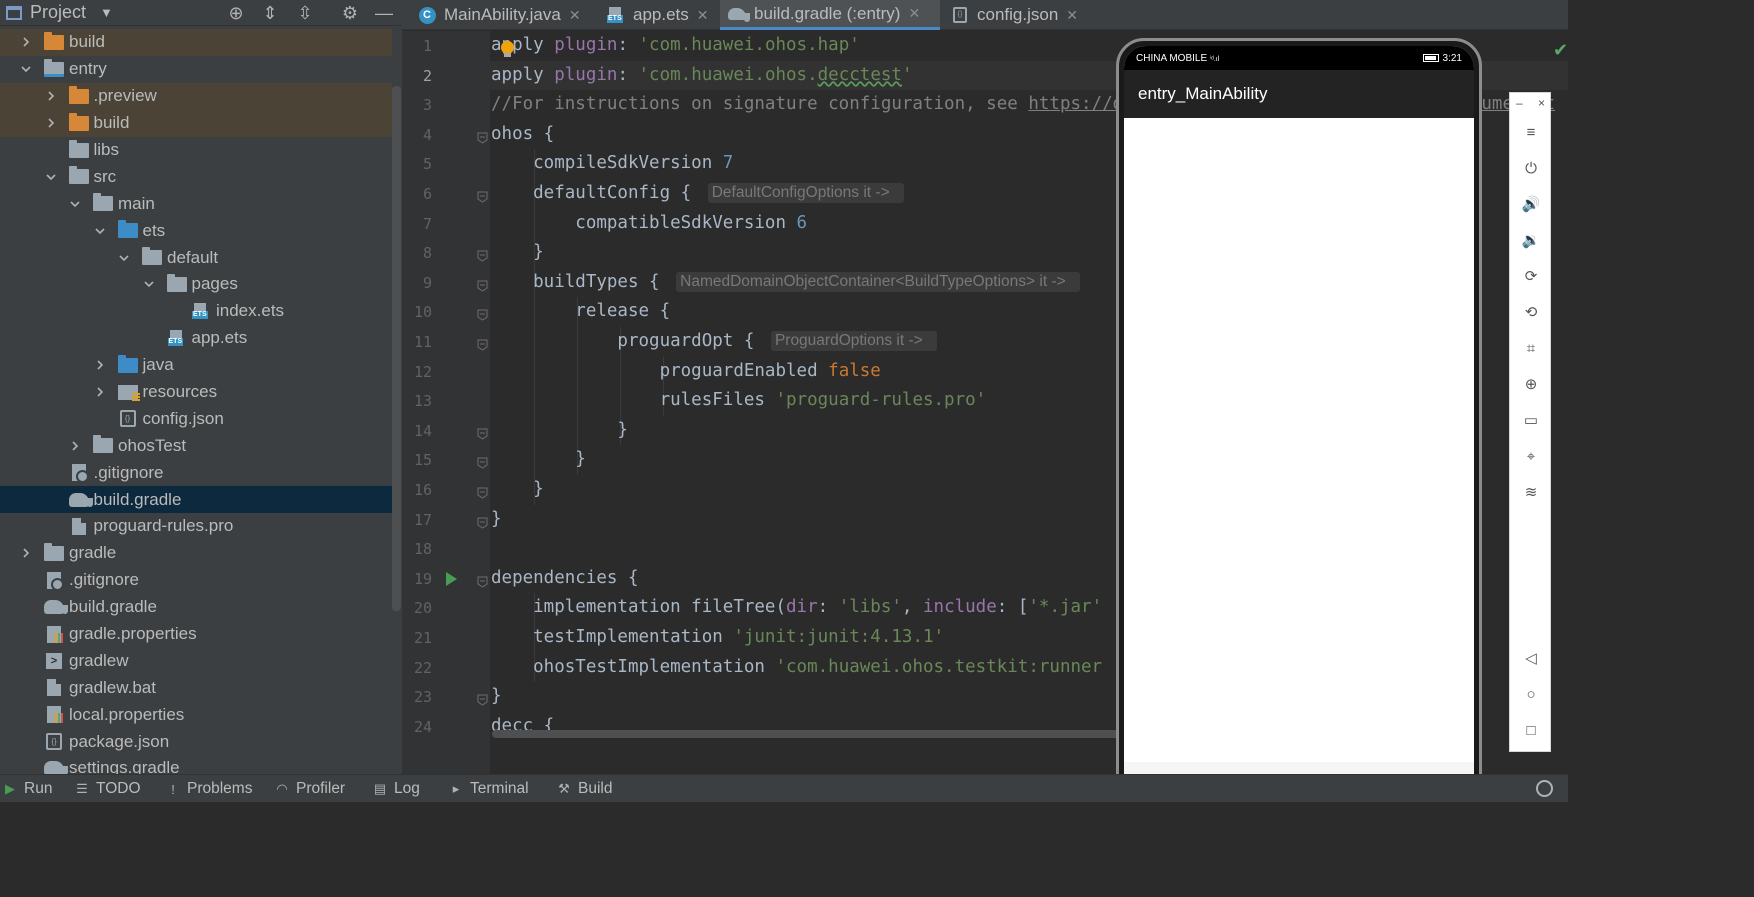  I want to click on run-gutter-icon, so click(451, 578).